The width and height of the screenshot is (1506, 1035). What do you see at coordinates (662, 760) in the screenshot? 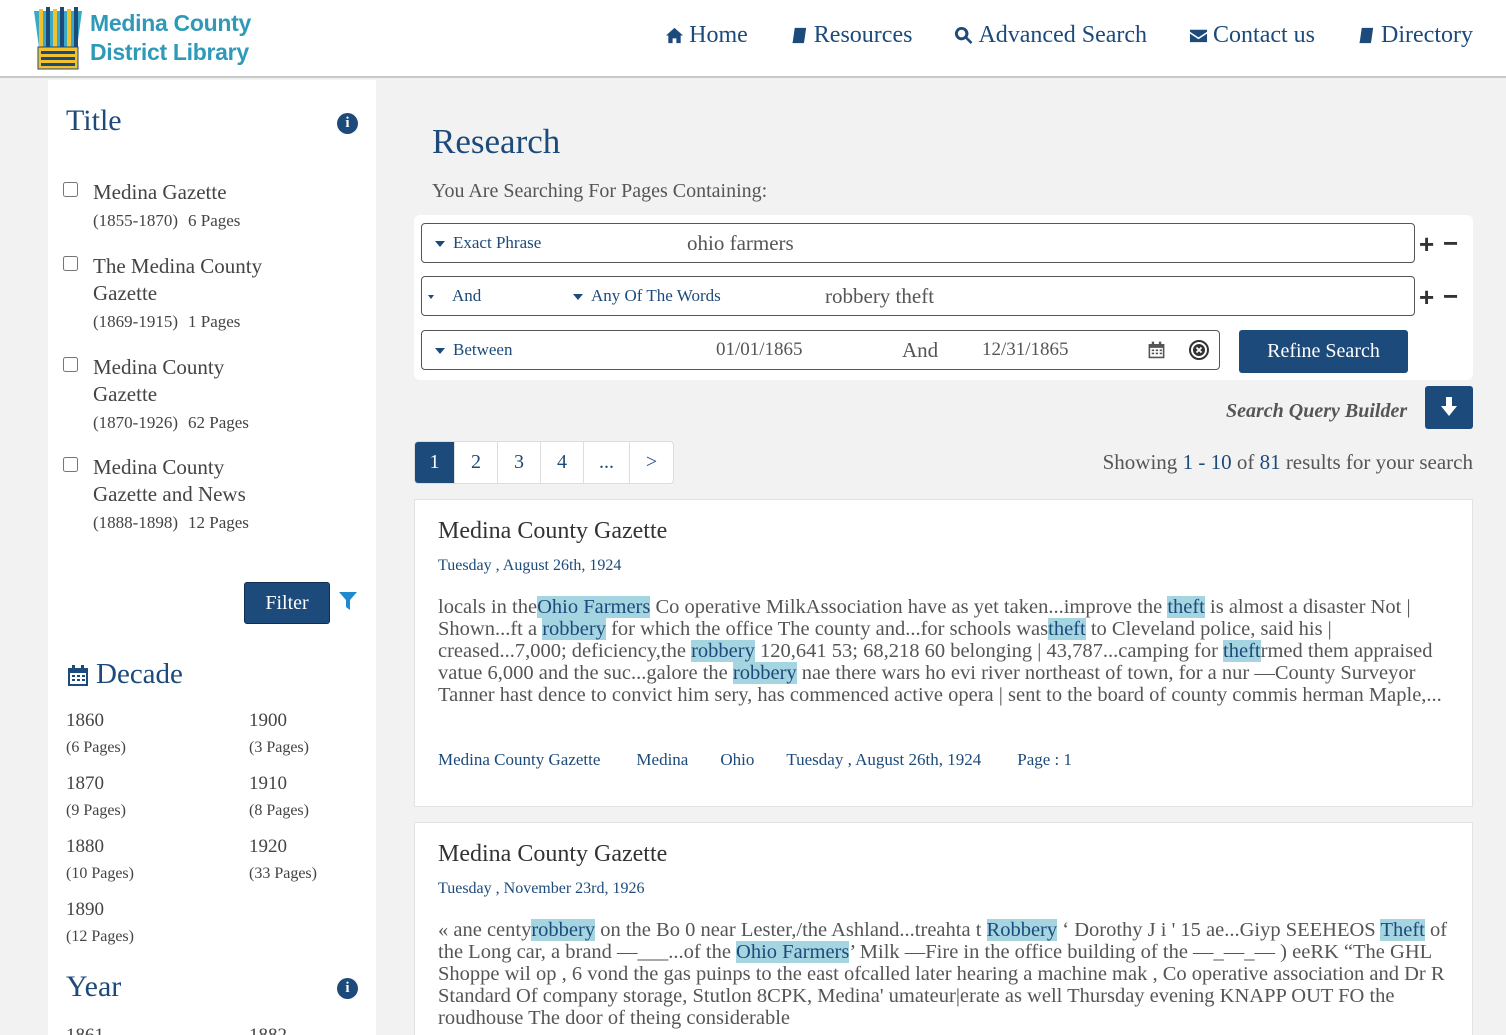
I see `result-meta-city: Medina` at bounding box center [662, 760].